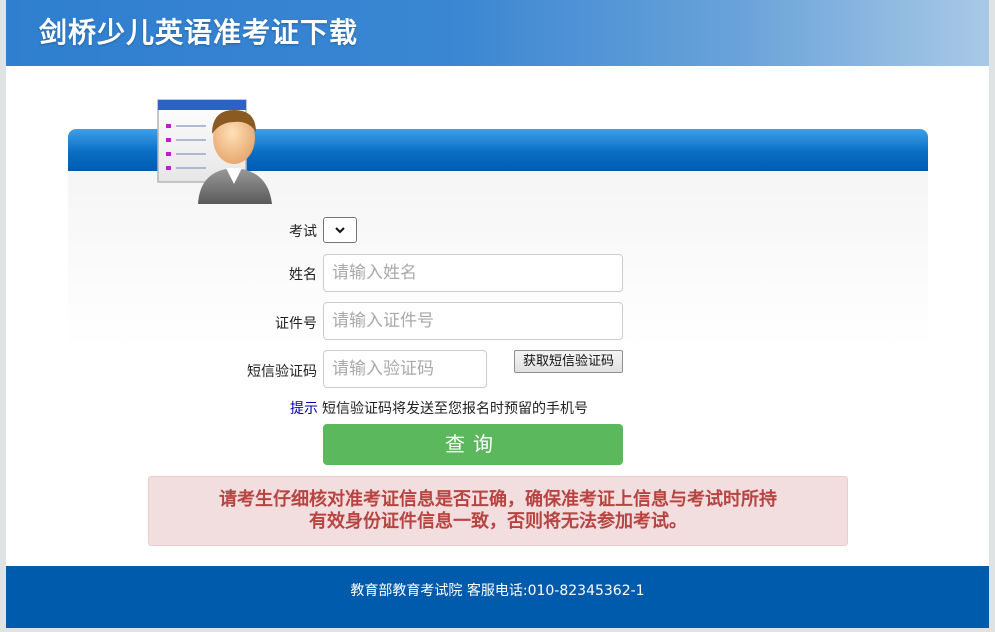 The height and width of the screenshot is (632, 995). I want to click on page-header: 剑桥少儿英语准考证下载, so click(497, 33).